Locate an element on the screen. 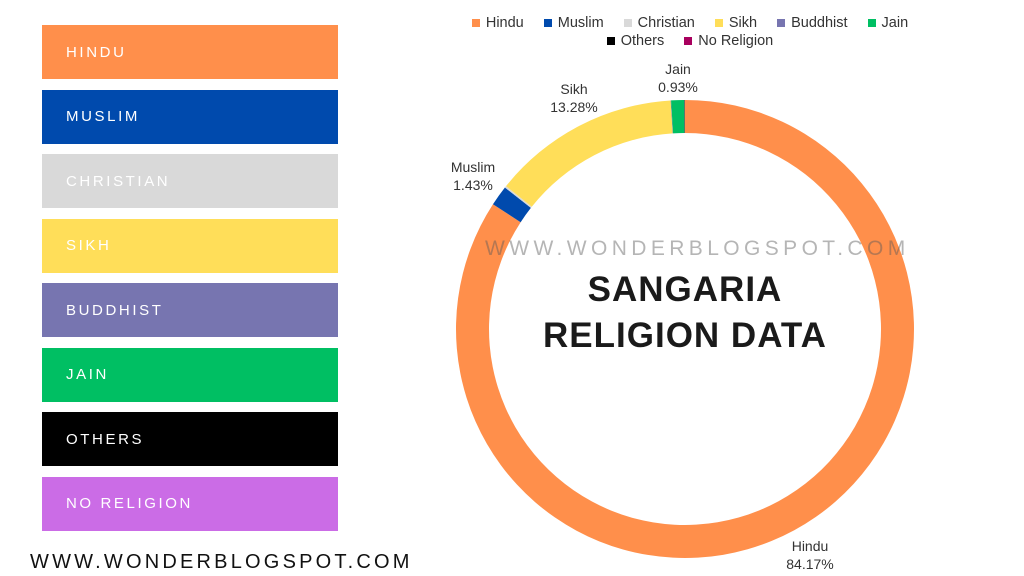  slice-label-value: 0.93% is located at coordinates (678, 87).